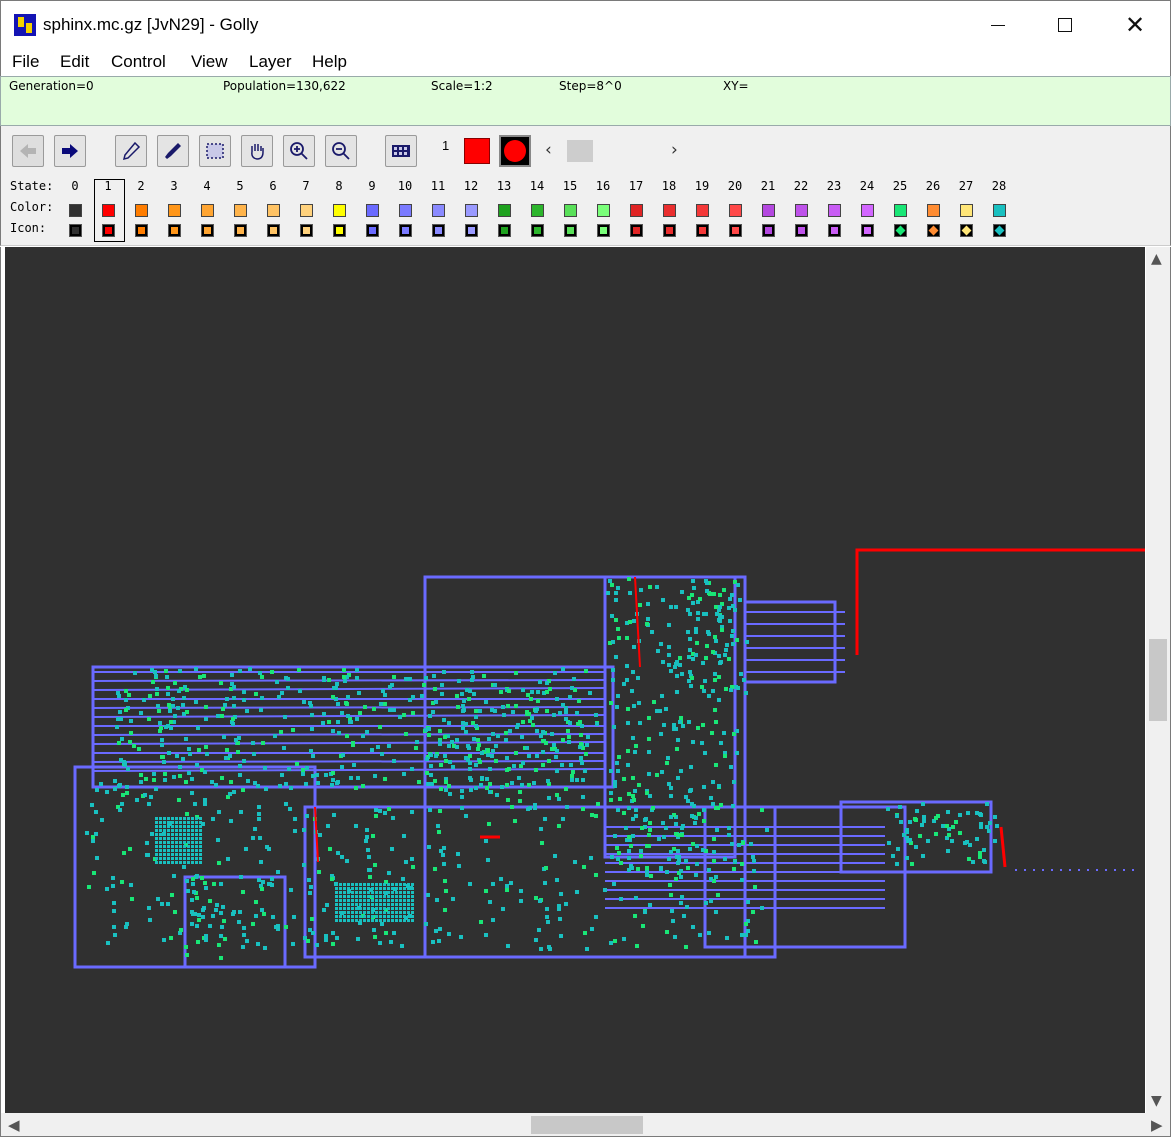 Image resolution: width=1171 pixels, height=1139 pixels. Describe the element at coordinates (273, 186) in the screenshot. I see `state-number-6: 6` at that location.